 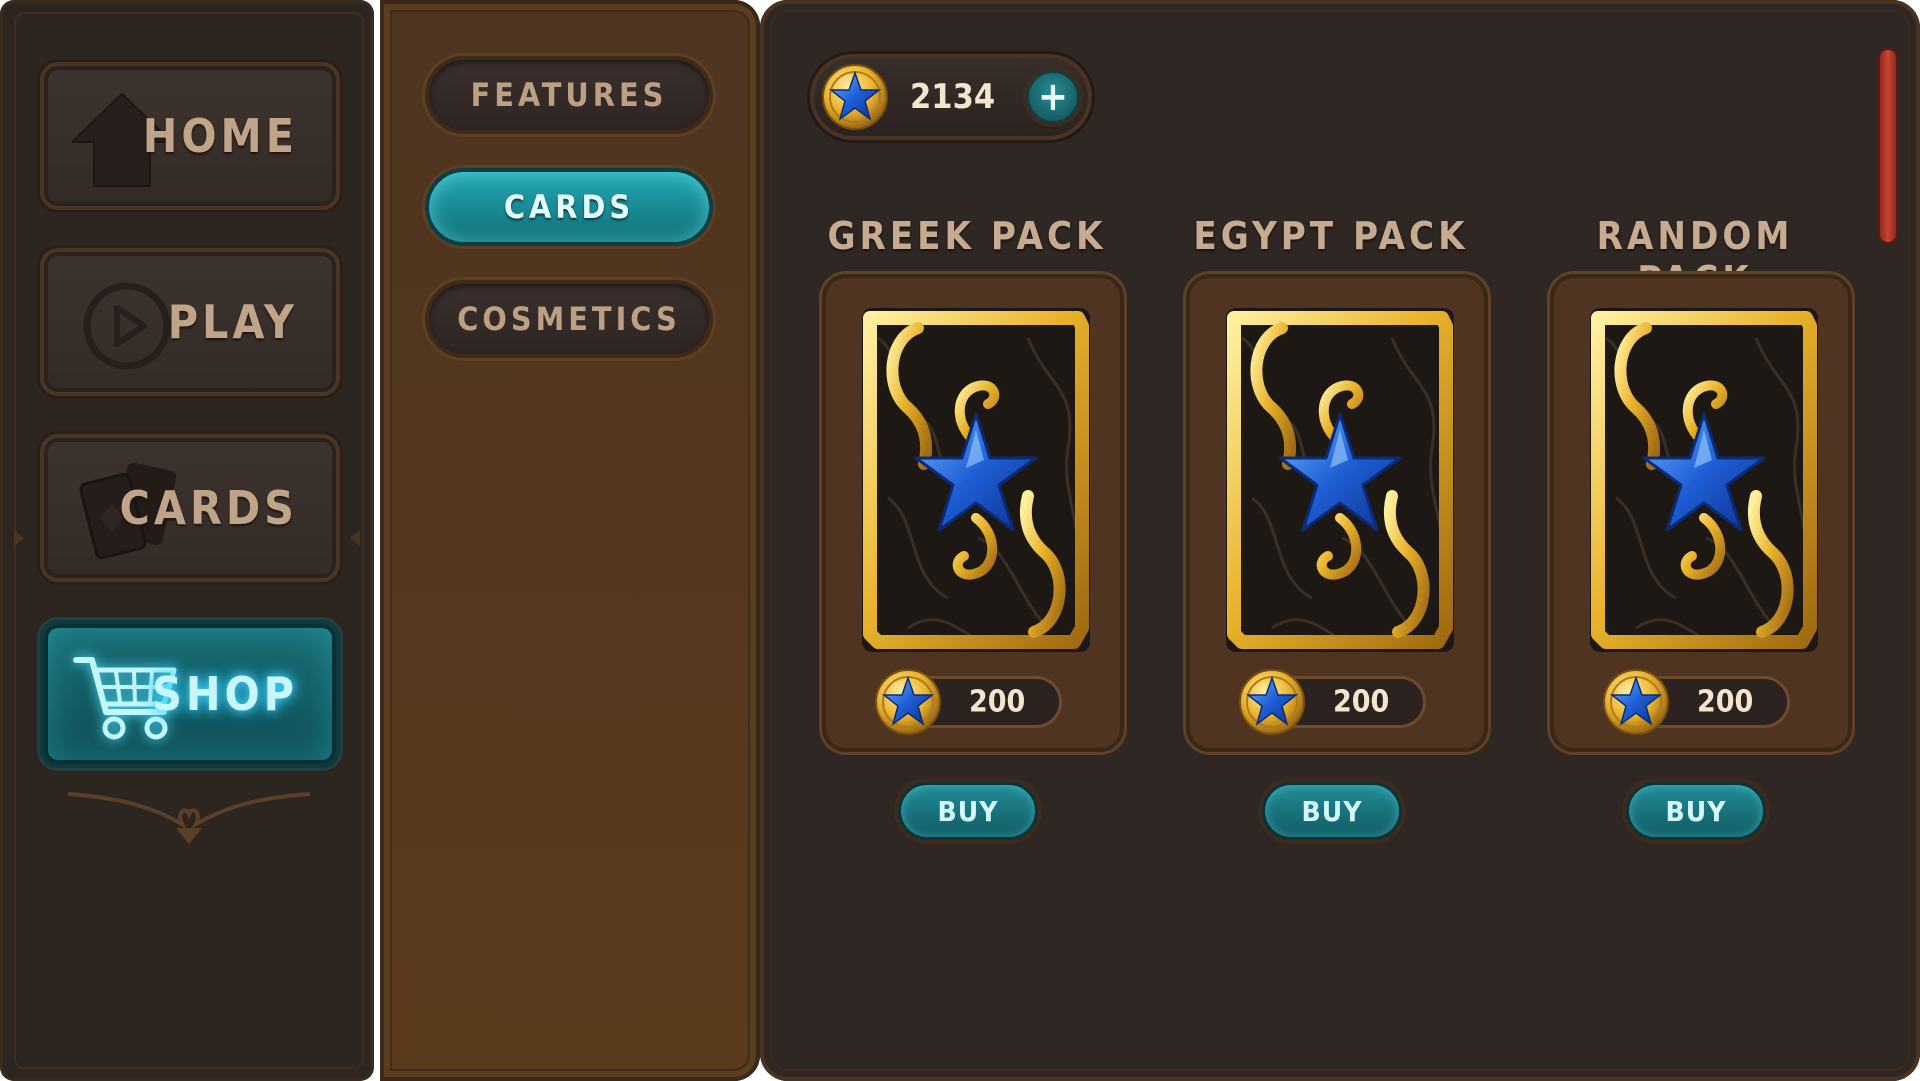 I want to click on nav-shop-label: SHOP, so click(x=225, y=694).